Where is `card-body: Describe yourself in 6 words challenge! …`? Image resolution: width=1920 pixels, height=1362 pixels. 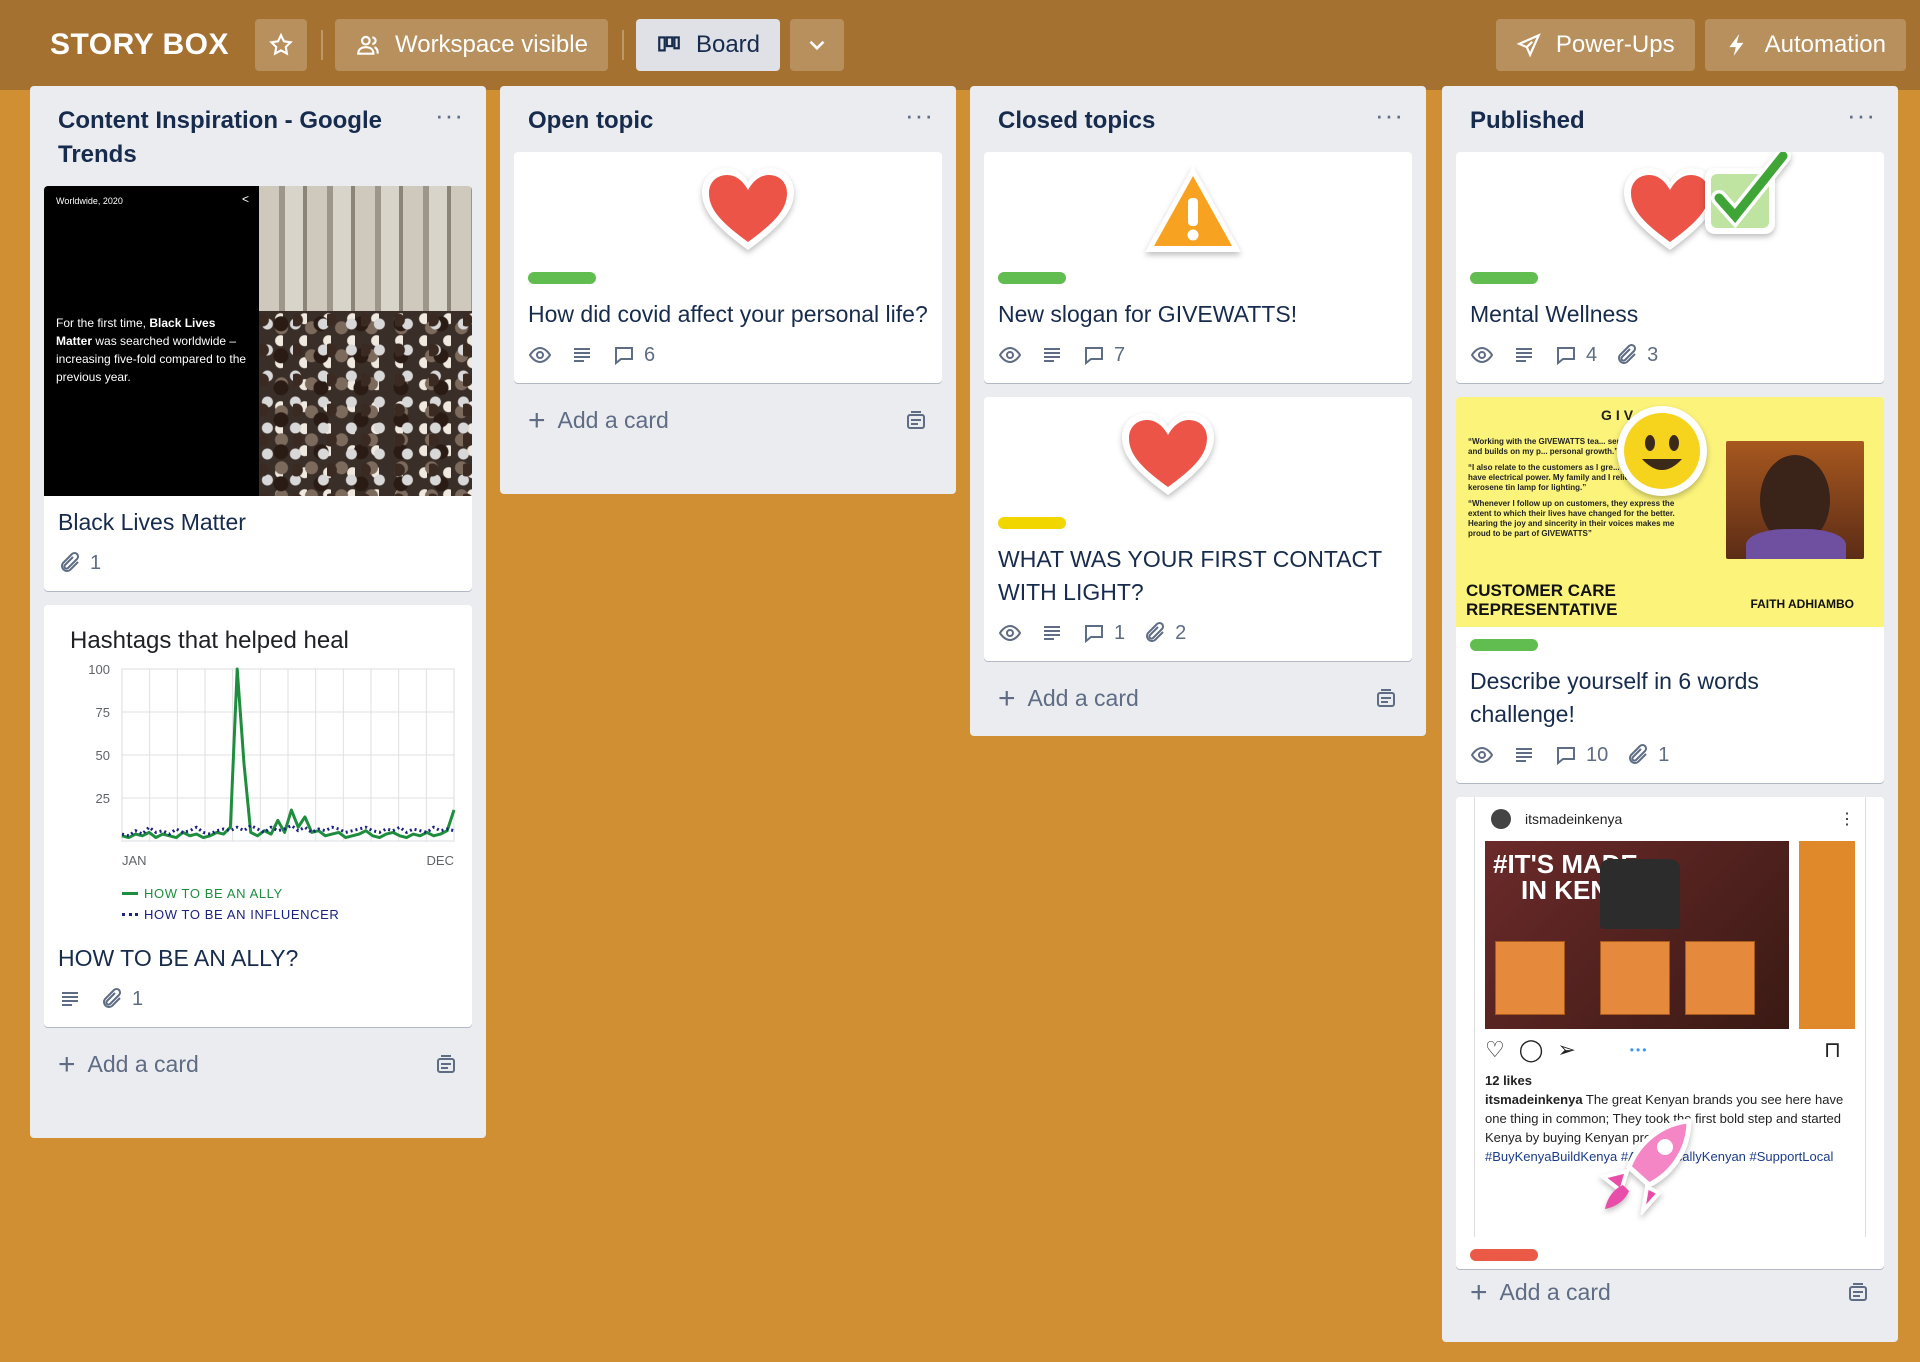 card-body: Describe yourself in 6 words challenge! … is located at coordinates (1670, 711).